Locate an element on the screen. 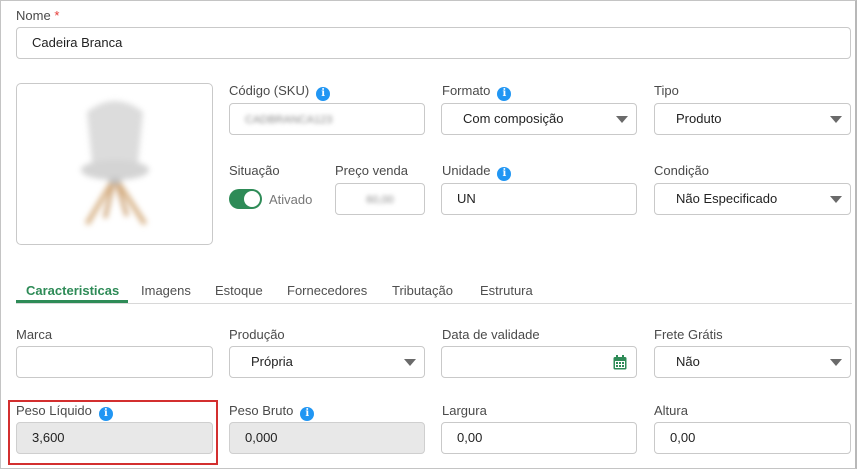 This screenshot has height=469, width=857. unidade-label: Unidade i is located at coordinates (477, 172).